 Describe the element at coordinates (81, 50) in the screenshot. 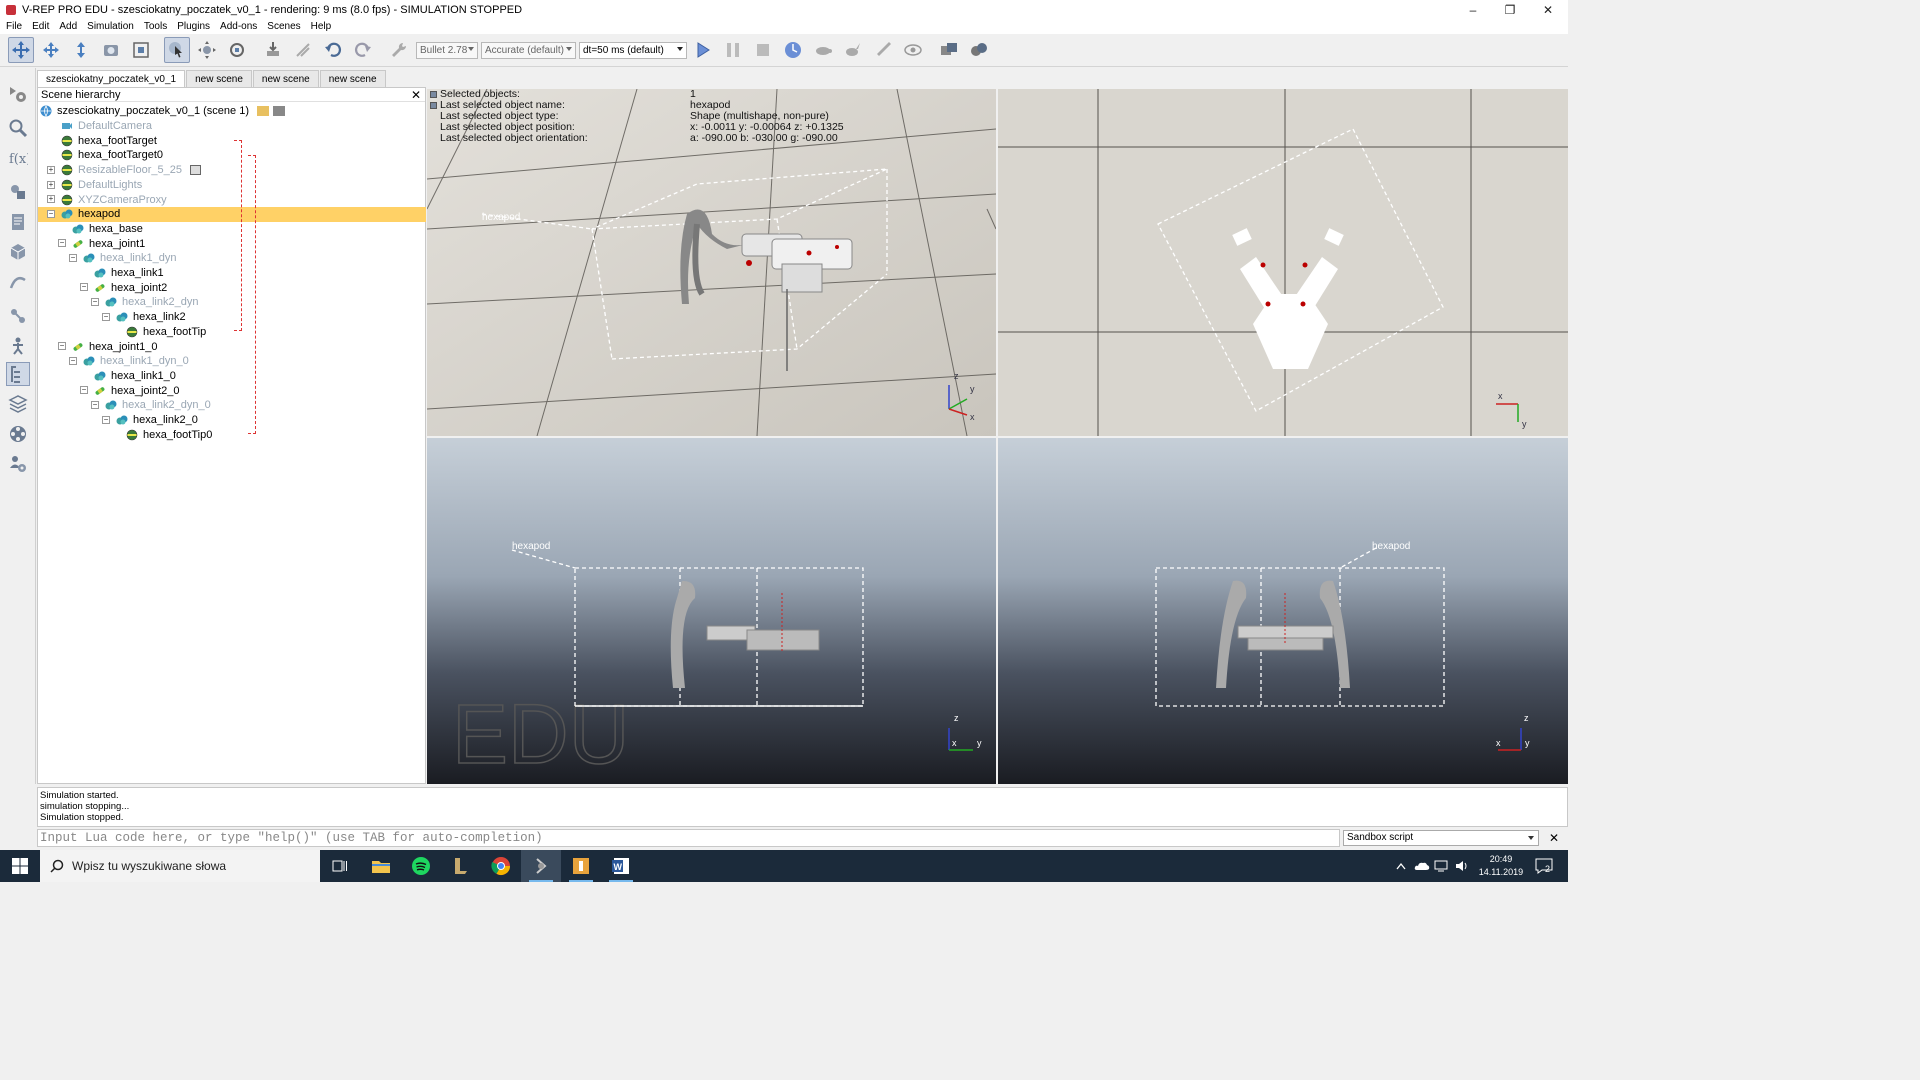

I see `camera-shift-button` at that location.